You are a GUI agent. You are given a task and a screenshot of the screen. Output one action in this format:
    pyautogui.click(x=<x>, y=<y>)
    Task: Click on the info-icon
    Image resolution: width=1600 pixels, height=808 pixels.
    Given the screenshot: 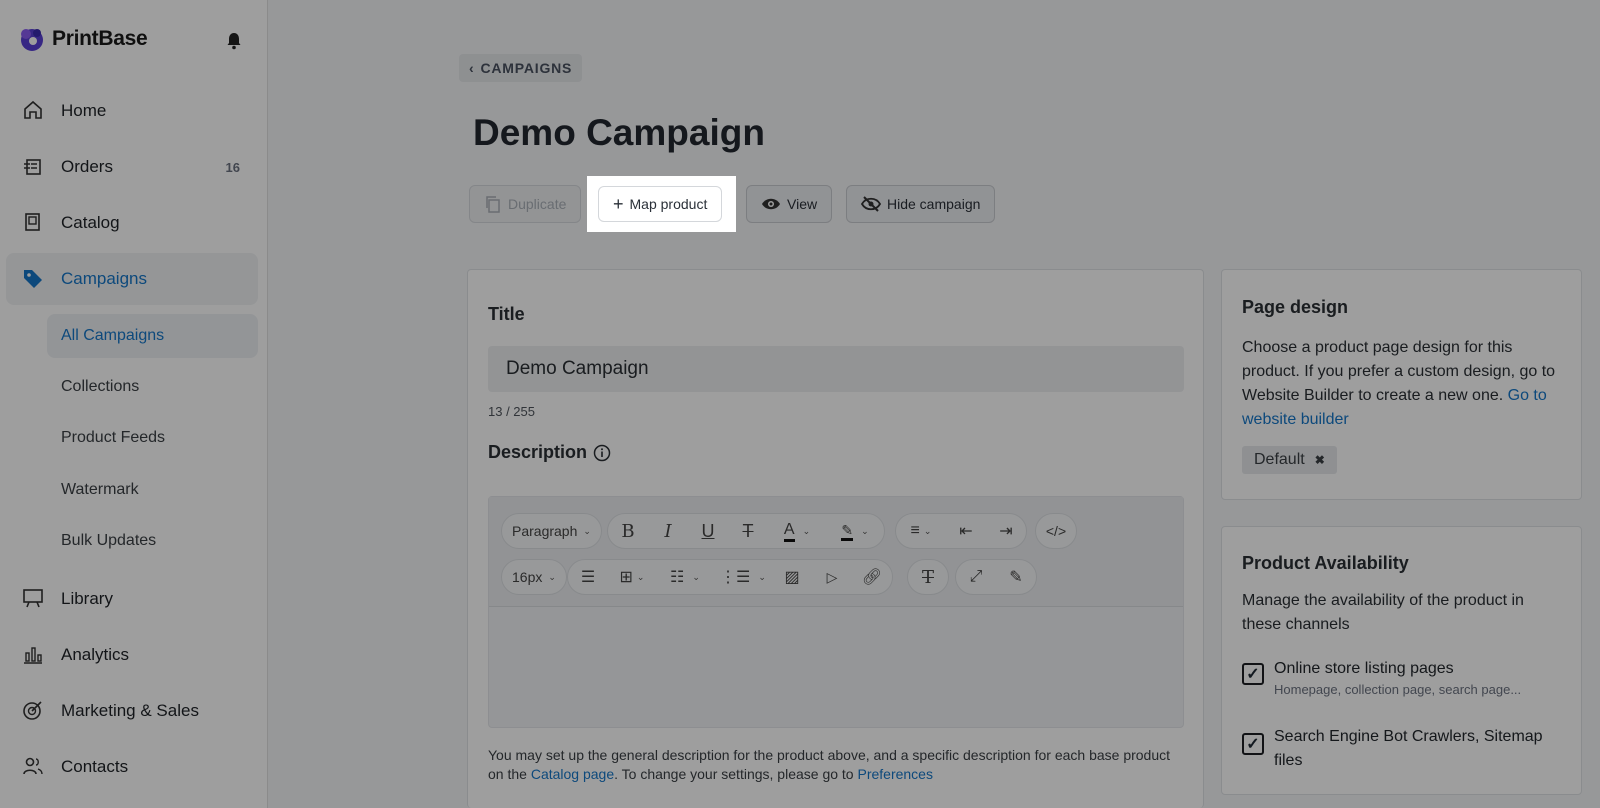 What is the action you would take?
    pyautogui.click(x=602, y=453)
    